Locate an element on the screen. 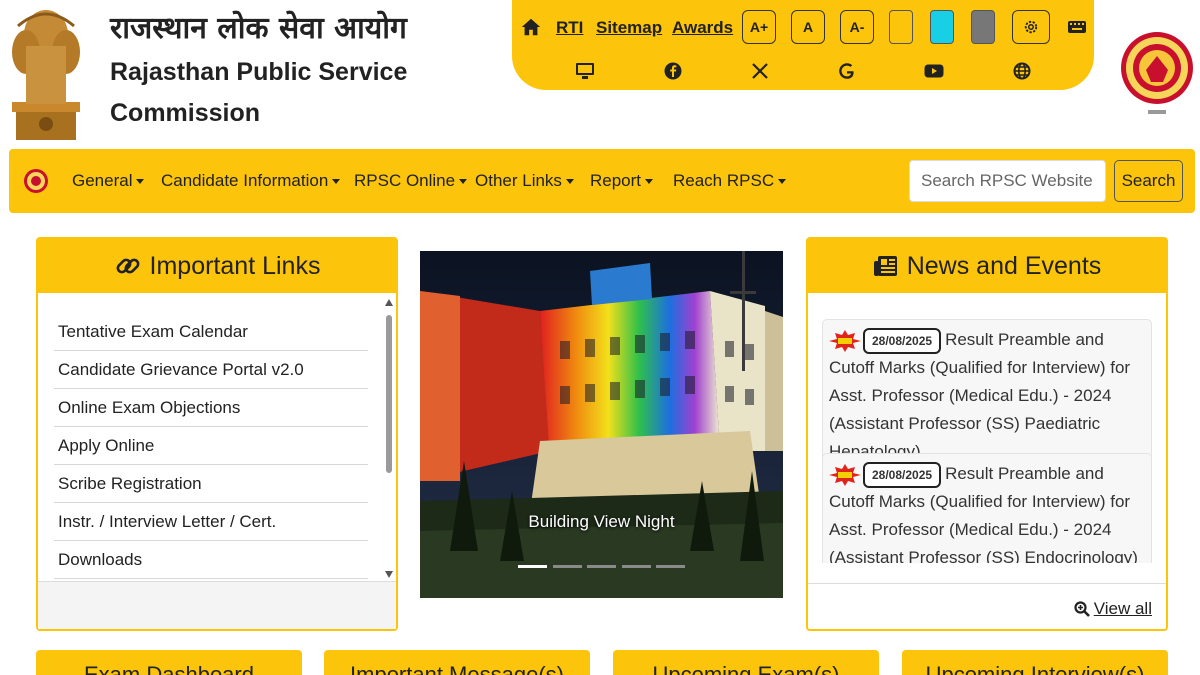 The image size is (1200, 675). link-icon is located at coordinates (127, 266).